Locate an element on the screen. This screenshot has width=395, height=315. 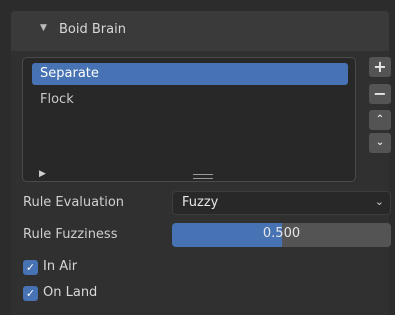
rule-evaluation-value: Fuzzy is located at coordinates (200, 202).